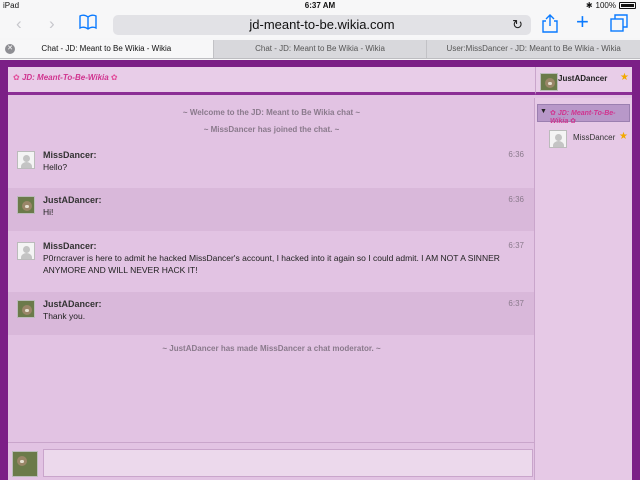 This screenshot has width=640, height=480. Describe the element at coordinates (55, 167) in the screenshot. I see `message-text: Hello?` at that location.